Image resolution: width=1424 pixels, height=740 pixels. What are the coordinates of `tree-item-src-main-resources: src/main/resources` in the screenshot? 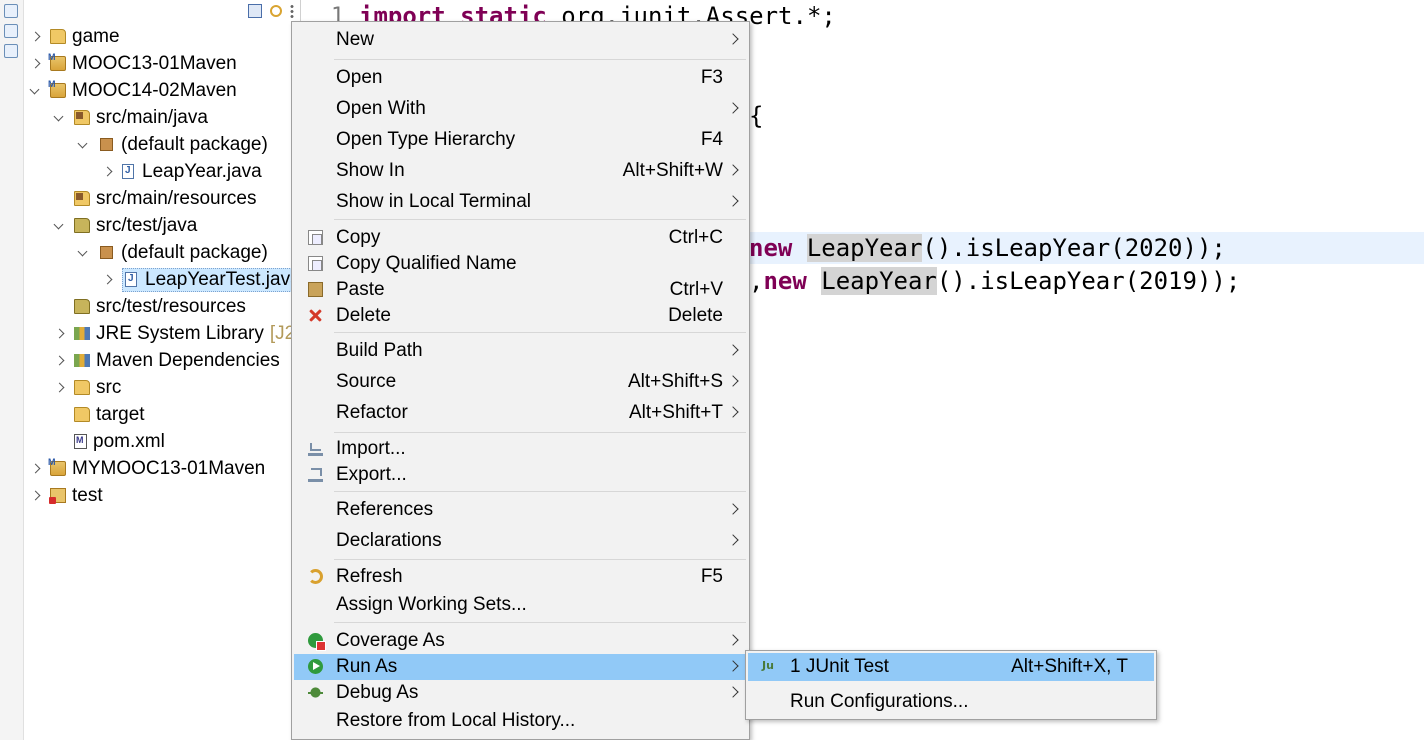 It's located at (155, 198).